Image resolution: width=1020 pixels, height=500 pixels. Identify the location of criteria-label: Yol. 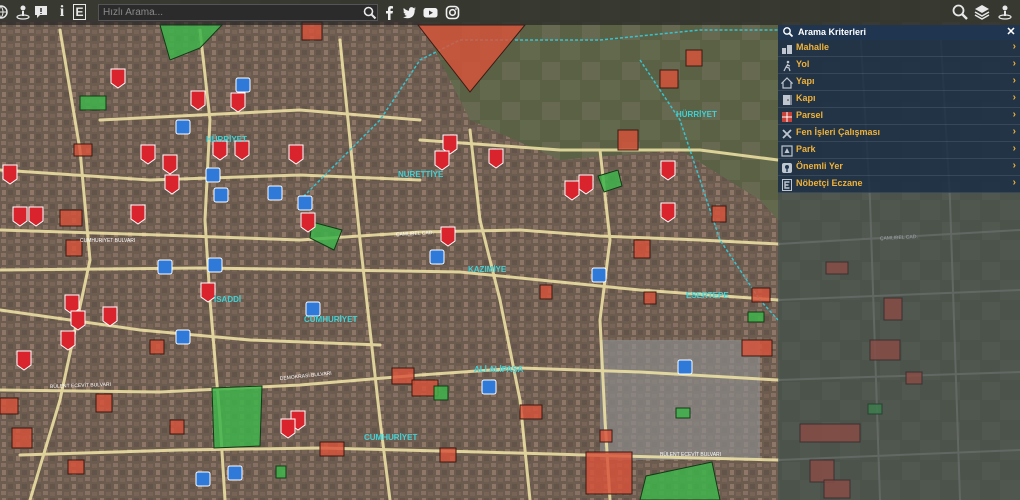
(803, 64).